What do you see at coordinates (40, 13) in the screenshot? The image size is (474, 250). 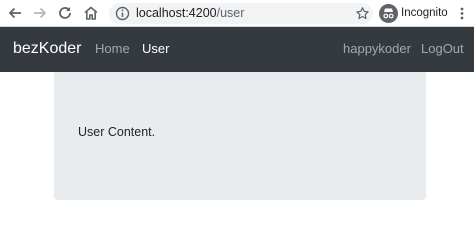 I see `forward-icon` at bounding box center [40, 13].